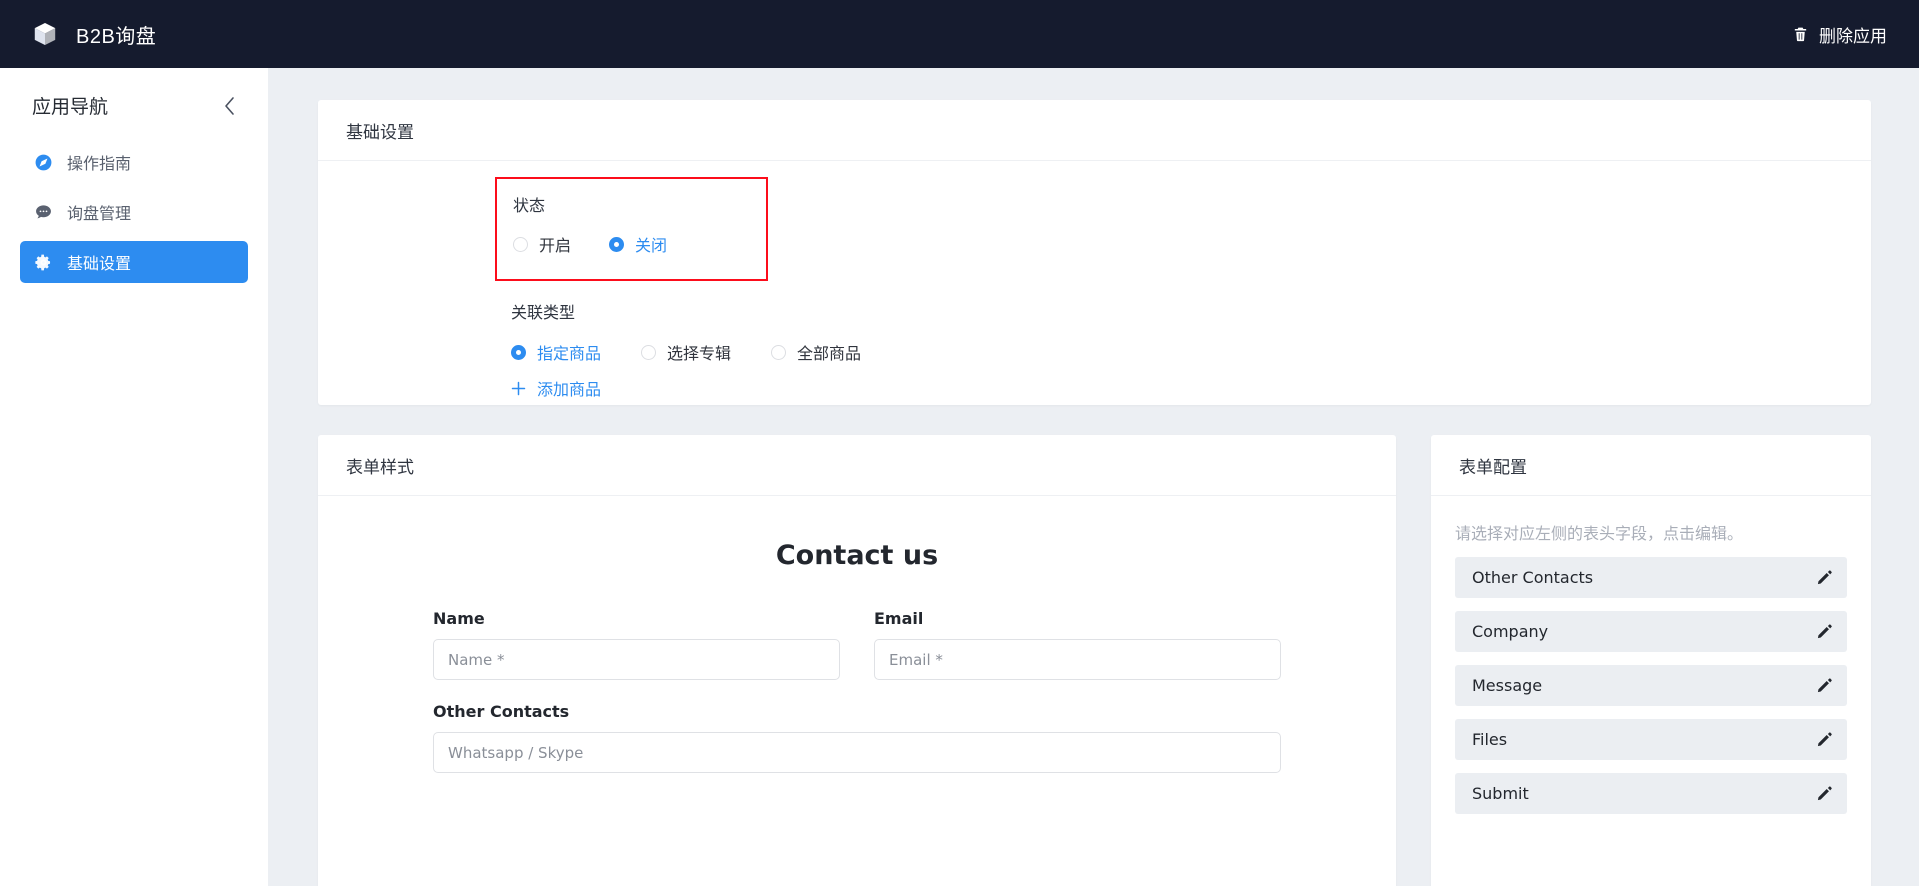  Describe the element at coordinates (1651, 577) in the screenshot. I see `config-item-other-contacts: Other Contacts` at that location.